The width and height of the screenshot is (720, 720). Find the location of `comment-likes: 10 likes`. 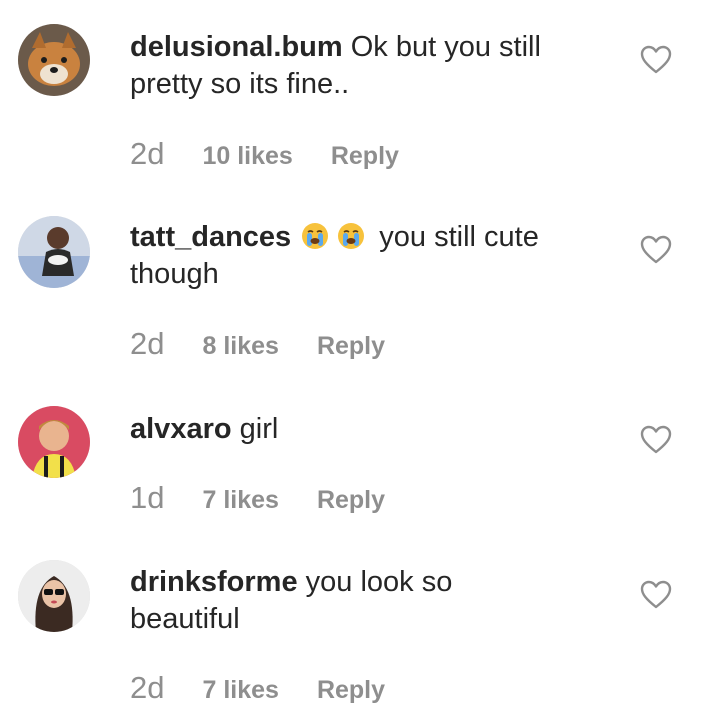

comment-likes: 10 likes is located at coordinates (247, 156).